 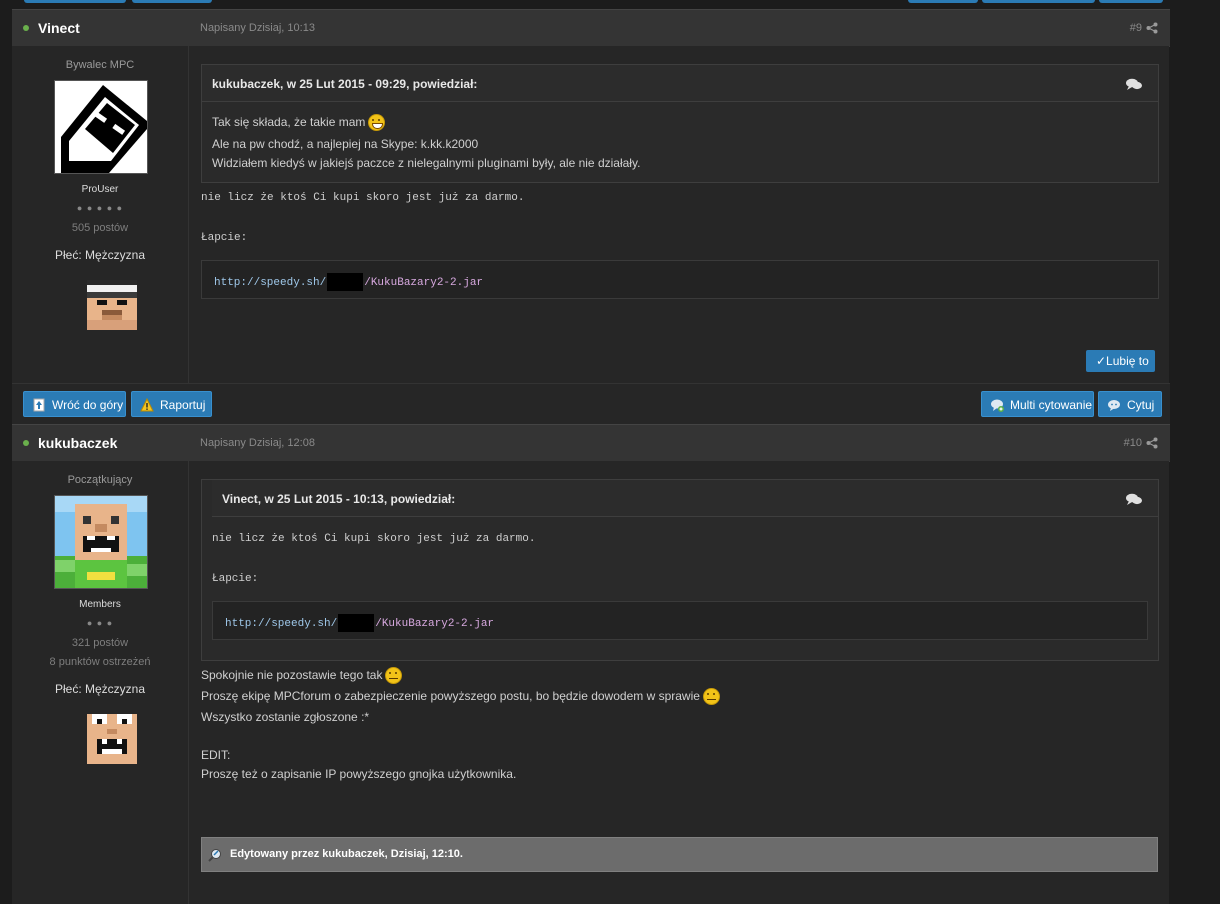 What do you see at coordinates (100, 662) in the screenshot?
I see `warning-points: 8 punktów ostrzeżeń` at bounding box center [100, 662].